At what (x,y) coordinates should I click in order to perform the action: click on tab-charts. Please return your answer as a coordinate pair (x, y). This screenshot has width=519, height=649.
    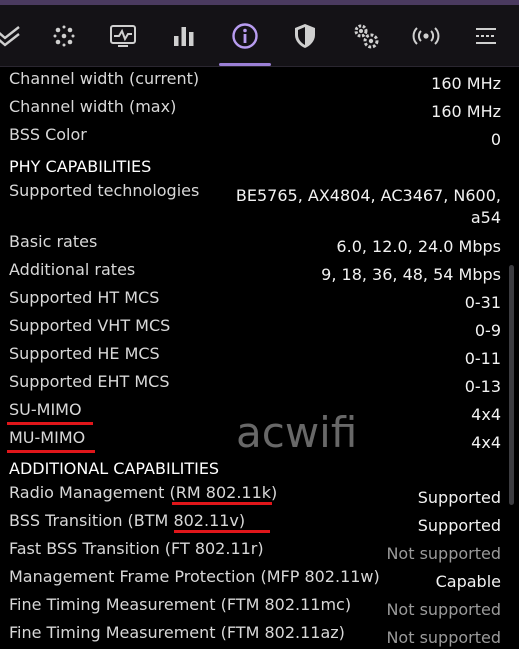
    Looking at the image, I should click on (184, 35).